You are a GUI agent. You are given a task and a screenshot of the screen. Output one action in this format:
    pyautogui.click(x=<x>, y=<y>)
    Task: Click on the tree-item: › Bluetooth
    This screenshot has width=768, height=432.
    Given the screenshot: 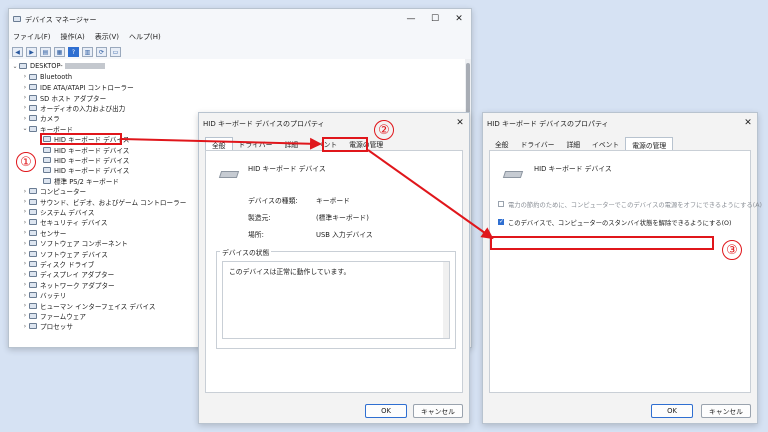 What is the action you would take?
    pyautogui.click(x=46, y=77)
    